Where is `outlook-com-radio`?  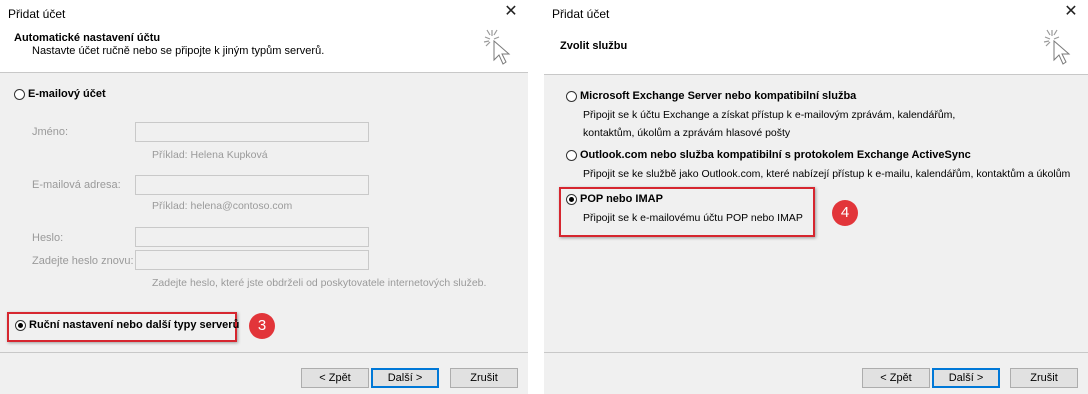 outlook-com-radio is located at coordinates (571, 155).